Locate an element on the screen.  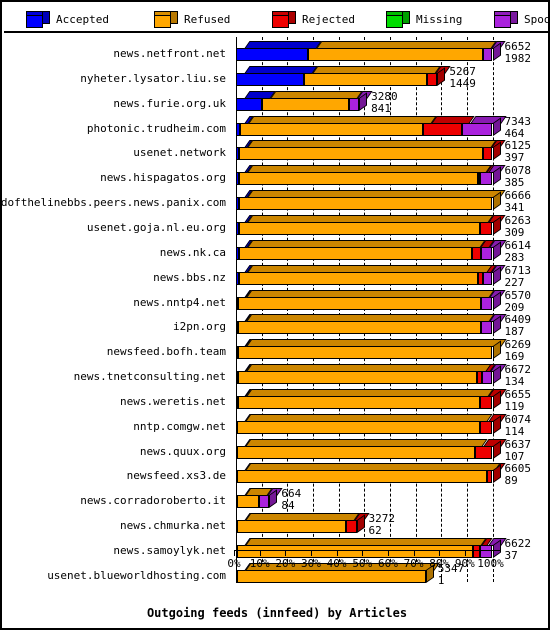
y-axis-label: news.bbs.nz is located at coordinates (189, 277).